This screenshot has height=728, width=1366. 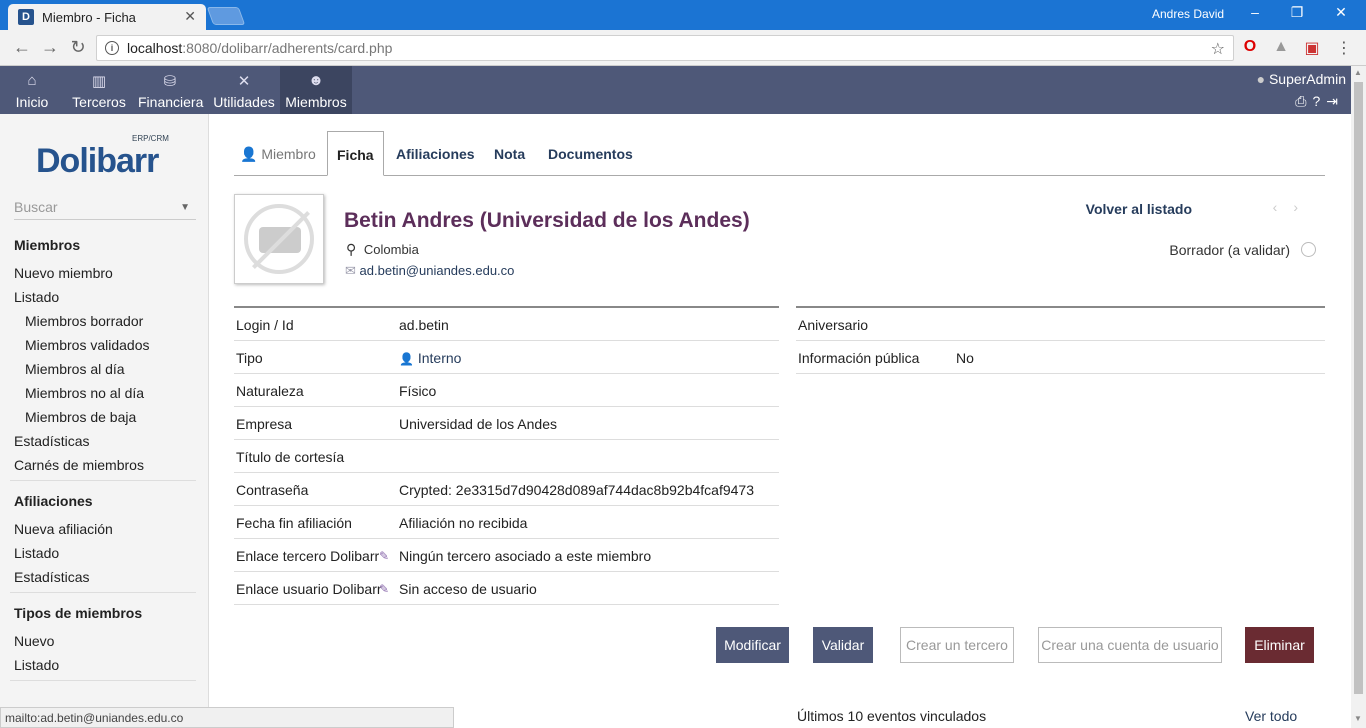 I want to click on field-label: Empresa, so click(x=264, y=424).